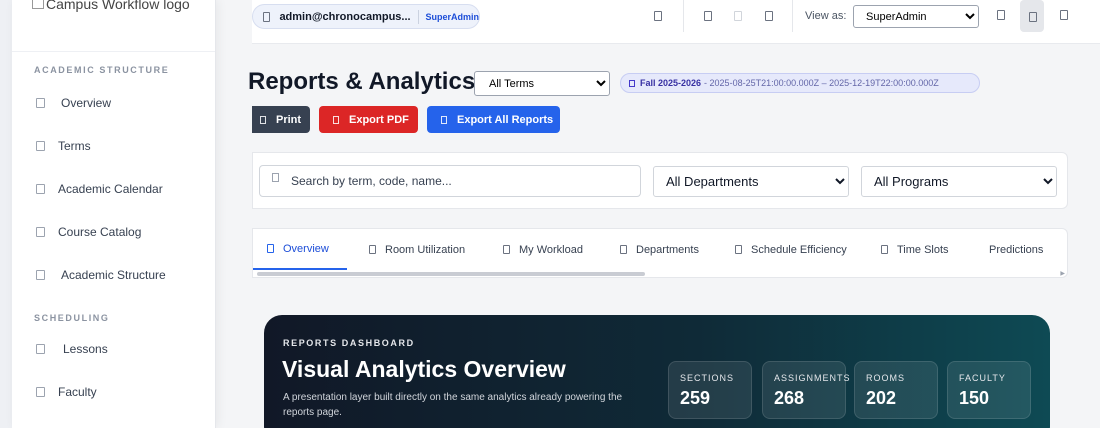 This screenshot has height=428, width=1100. I want to click on structure-icon, so click(40, 274).